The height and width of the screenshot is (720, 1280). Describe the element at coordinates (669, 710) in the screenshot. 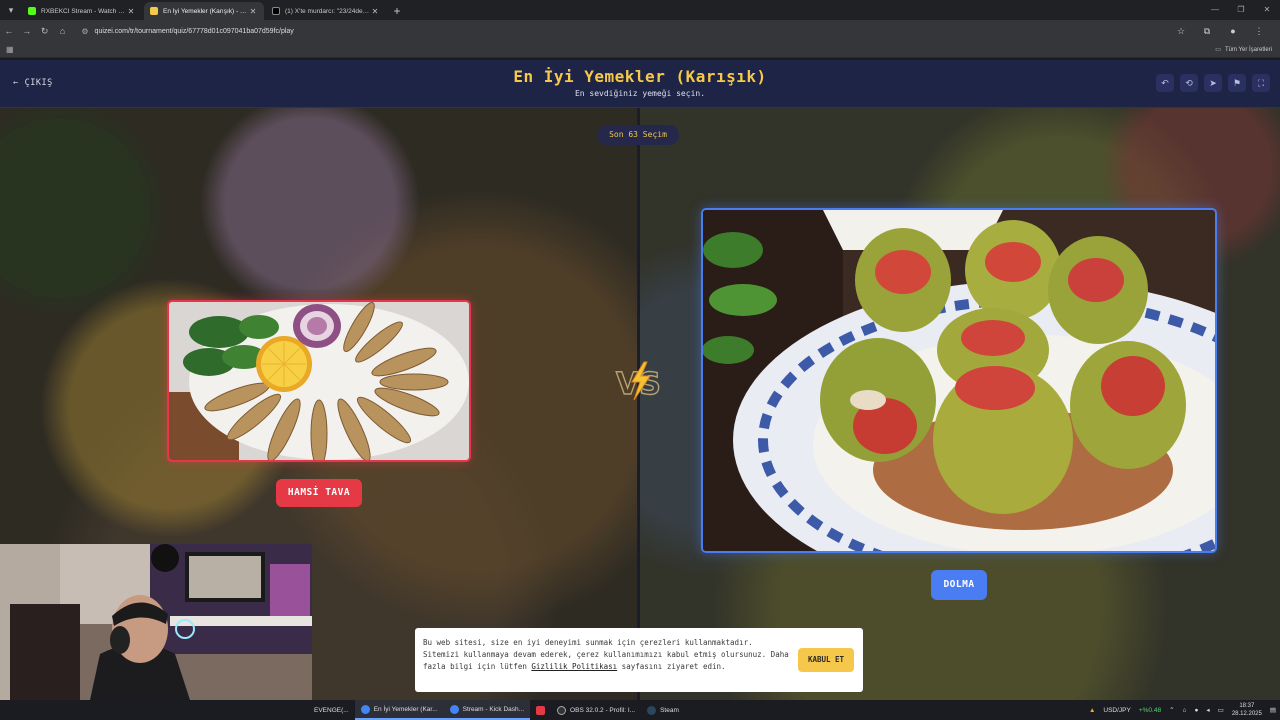

I see `taskbar-item-label: Steam` at that location.